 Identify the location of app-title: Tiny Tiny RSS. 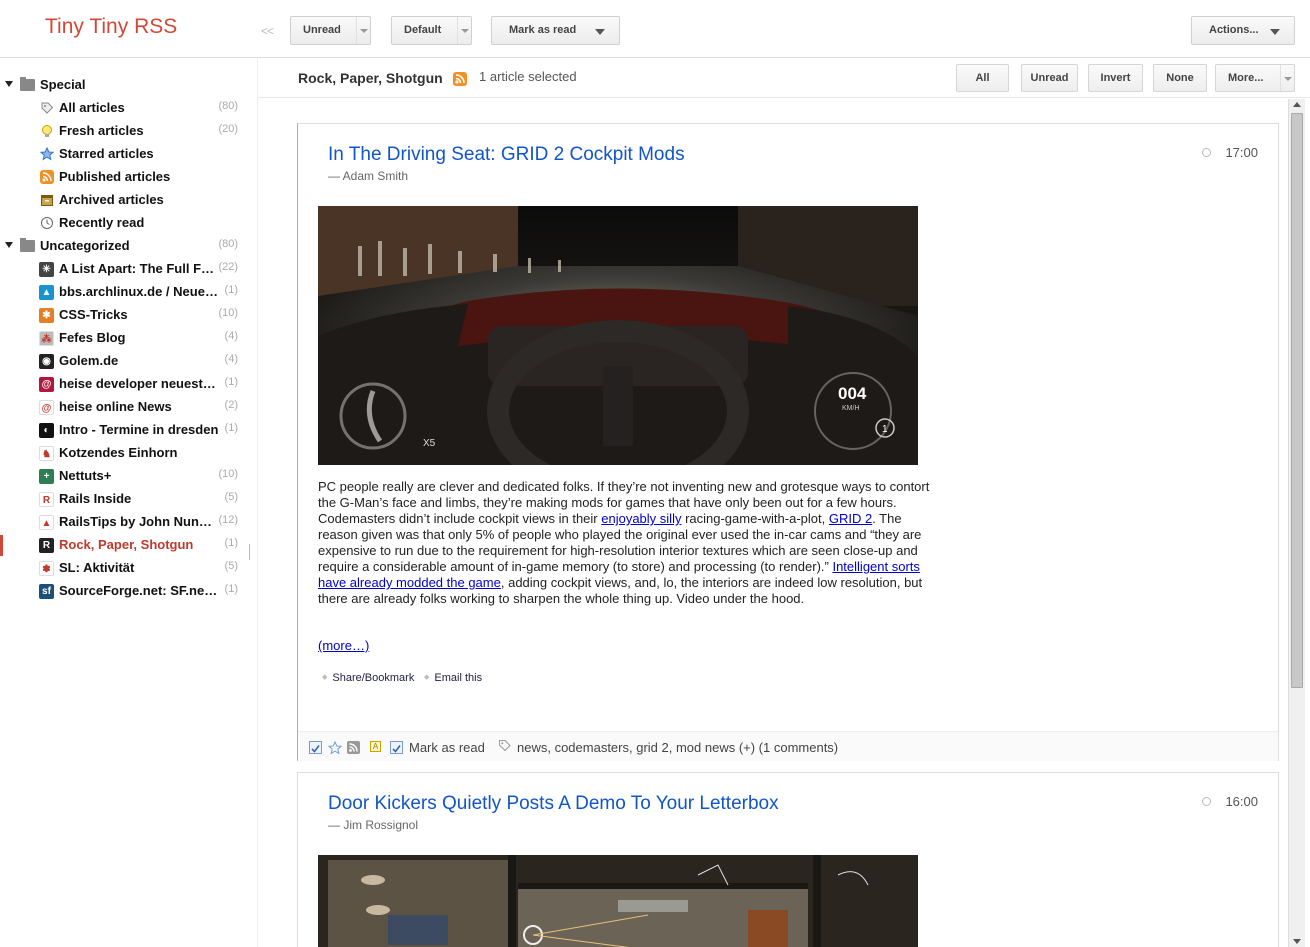
(111, 27).